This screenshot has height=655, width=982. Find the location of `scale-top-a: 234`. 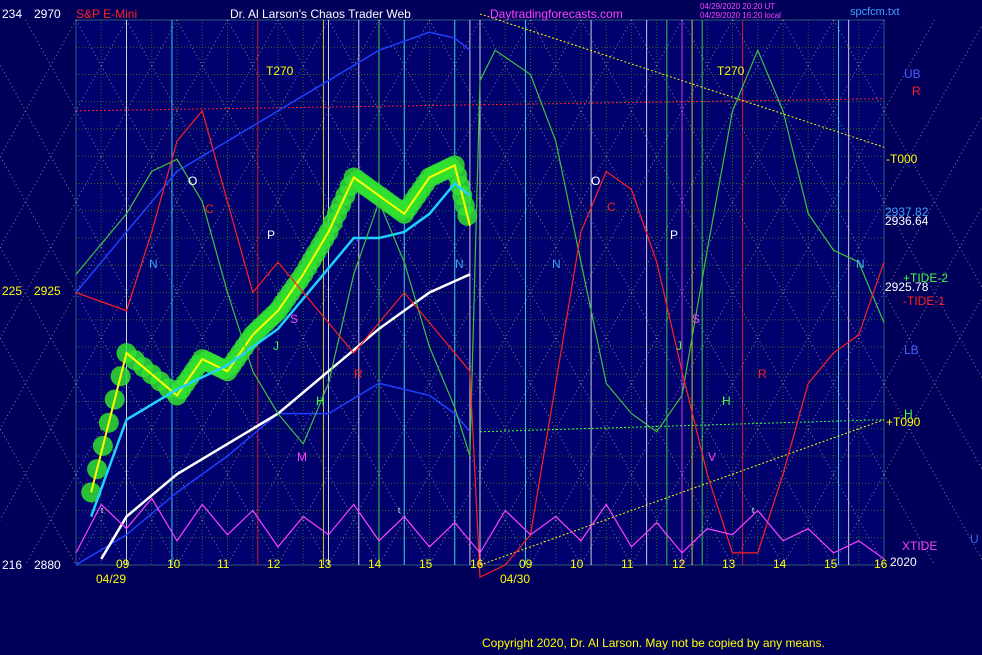

scale-top-a: 234 is located at coordinates (12, 14).